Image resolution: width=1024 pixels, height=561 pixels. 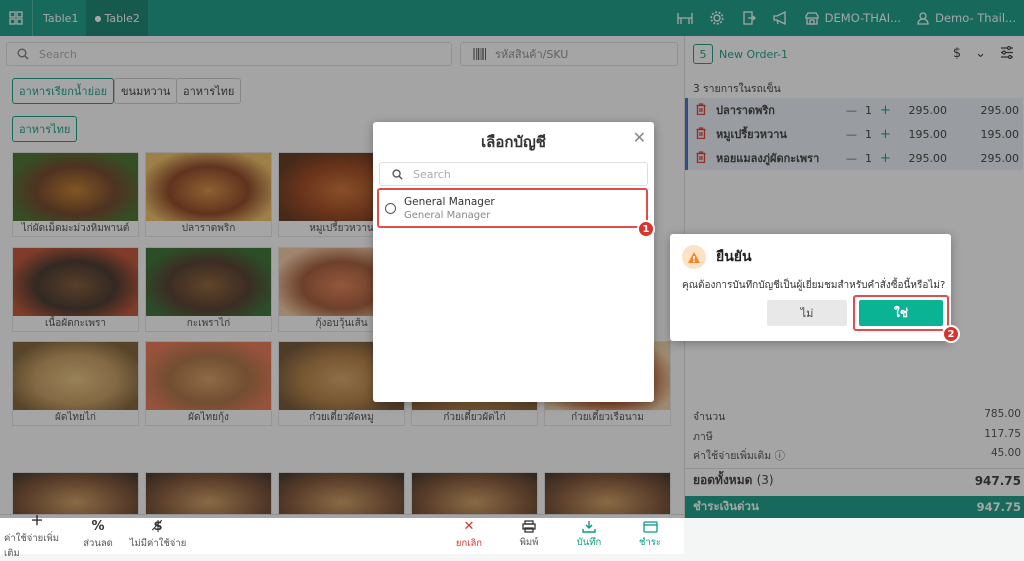 I want to click on confirm-header: ยืนยัน, so click(x=717, y=257).